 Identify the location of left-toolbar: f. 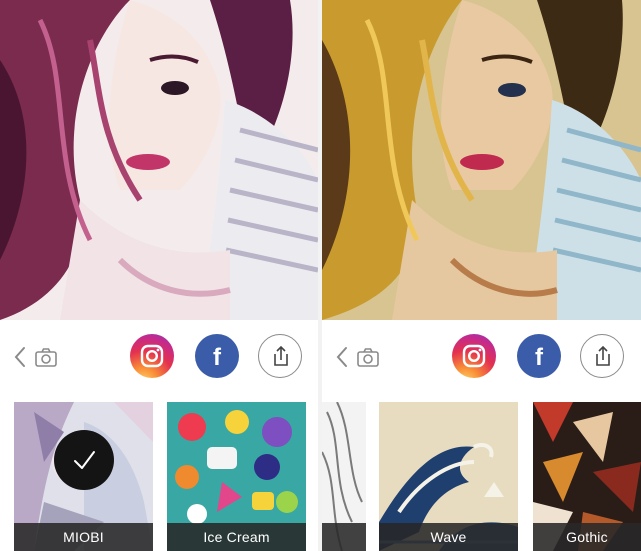
(159, 357).